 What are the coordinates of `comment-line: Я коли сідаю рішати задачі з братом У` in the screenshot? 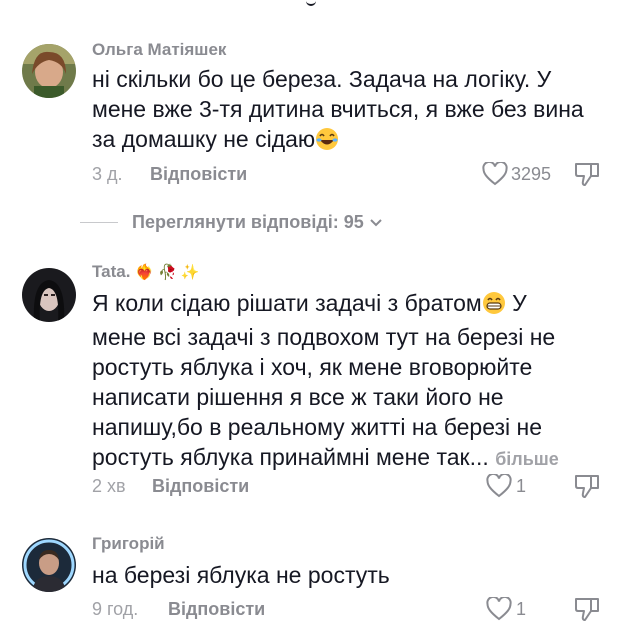 It's located at (347, 305).